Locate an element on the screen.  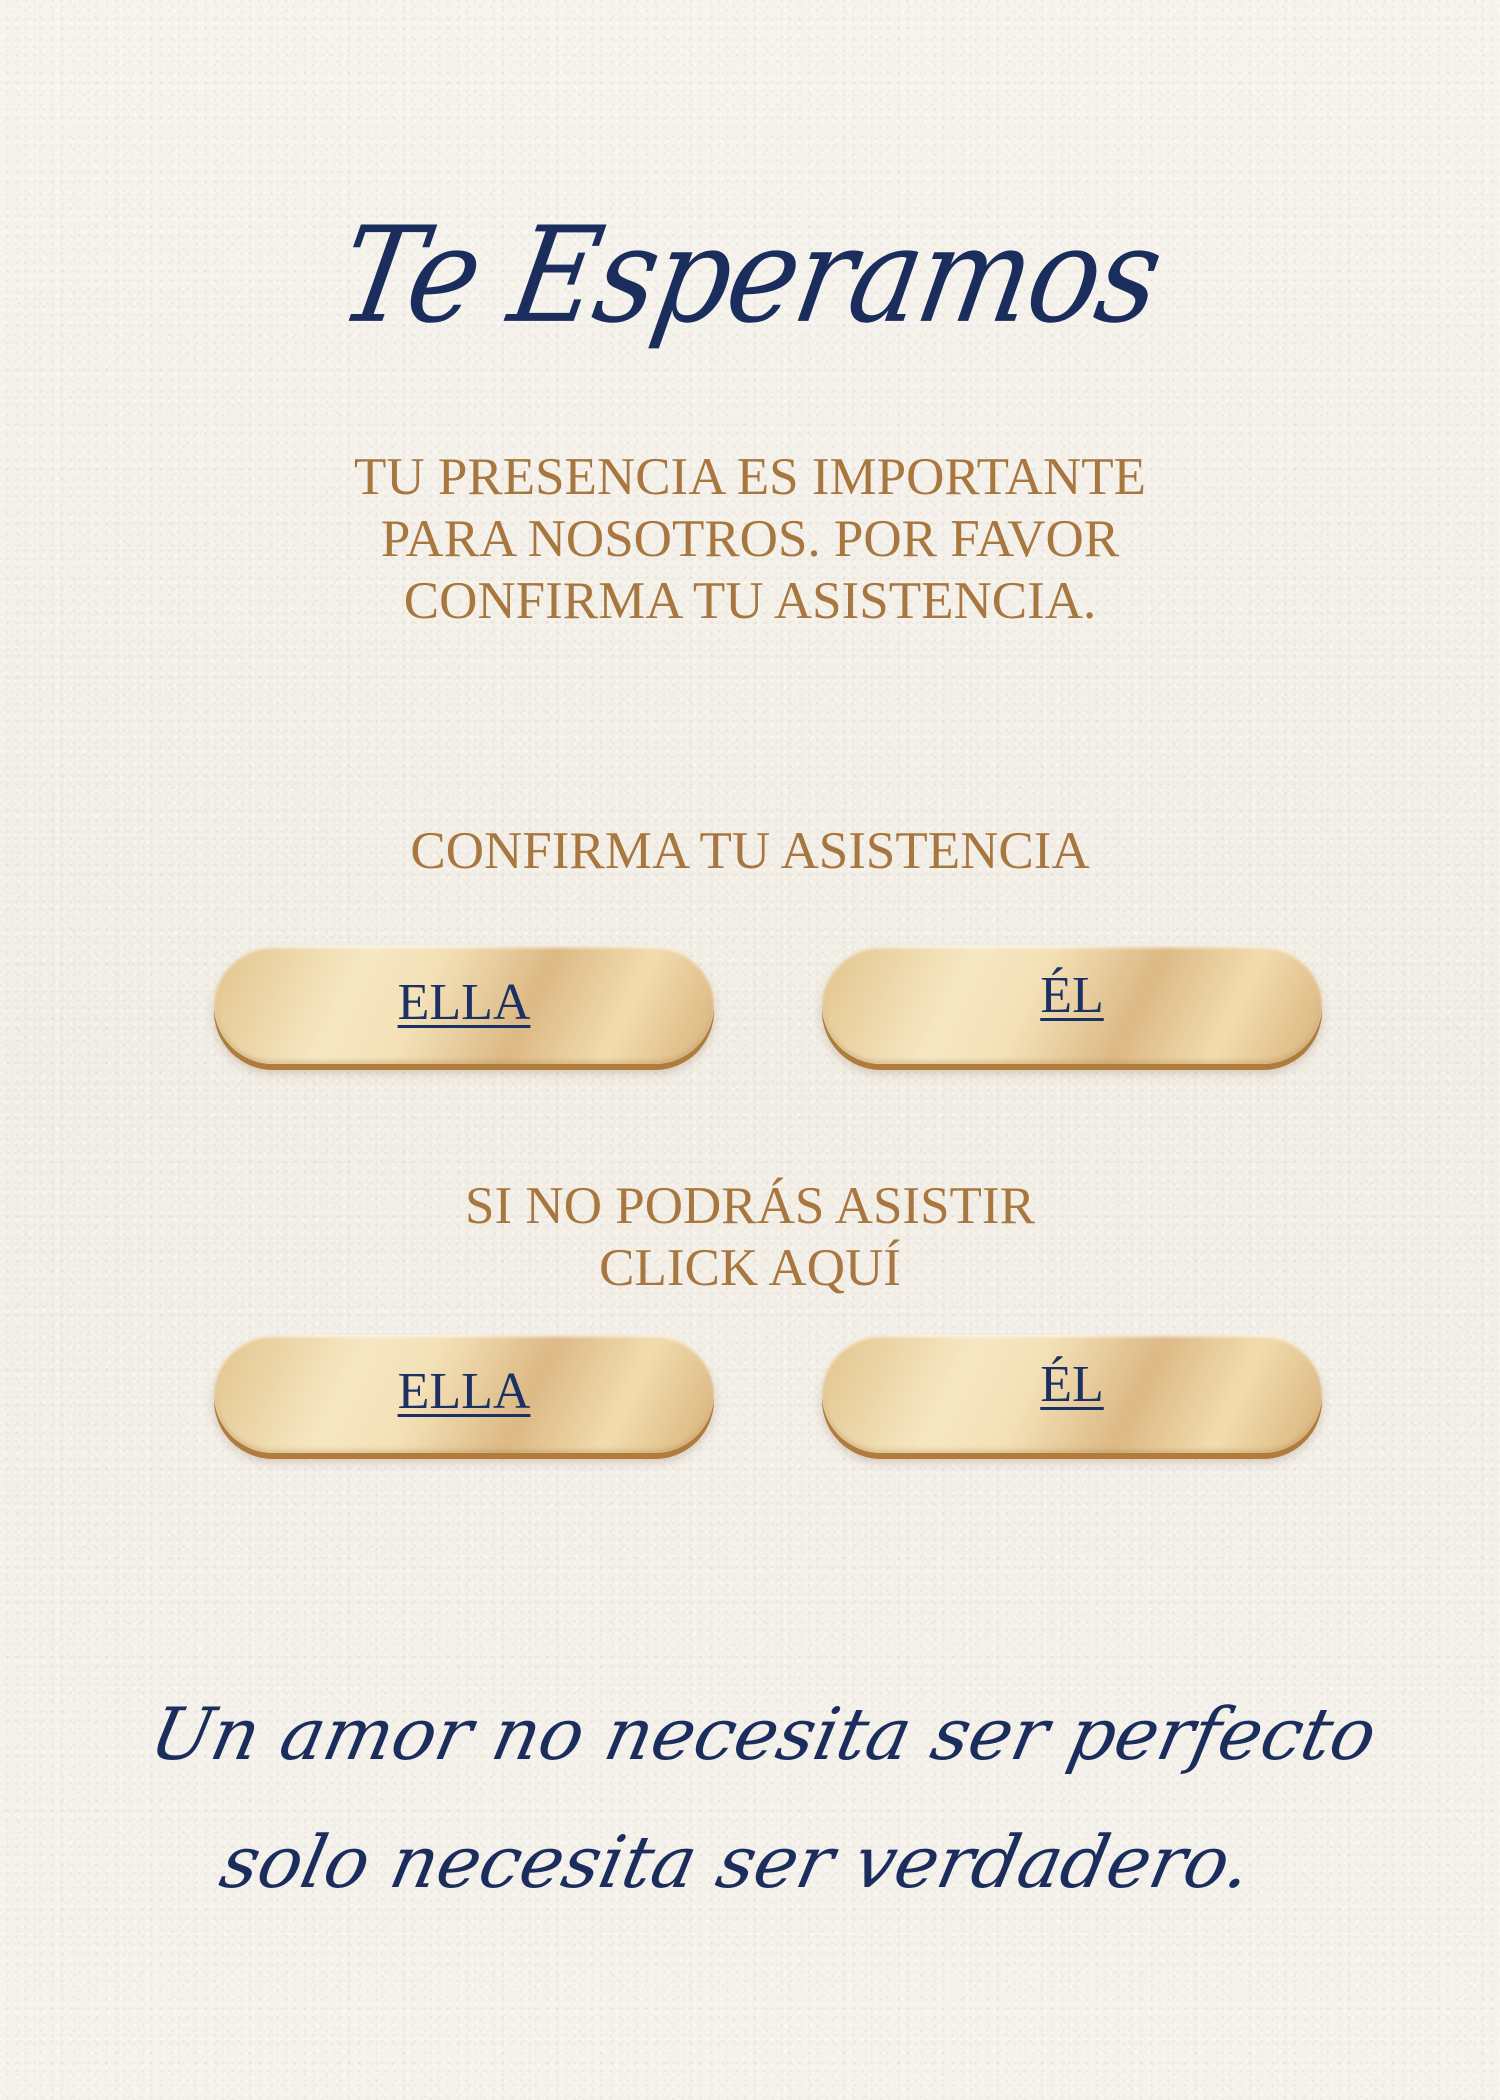
confirm-heading: CONFIRMA TU ASISTENCIA is located at coordinates (750, 851).